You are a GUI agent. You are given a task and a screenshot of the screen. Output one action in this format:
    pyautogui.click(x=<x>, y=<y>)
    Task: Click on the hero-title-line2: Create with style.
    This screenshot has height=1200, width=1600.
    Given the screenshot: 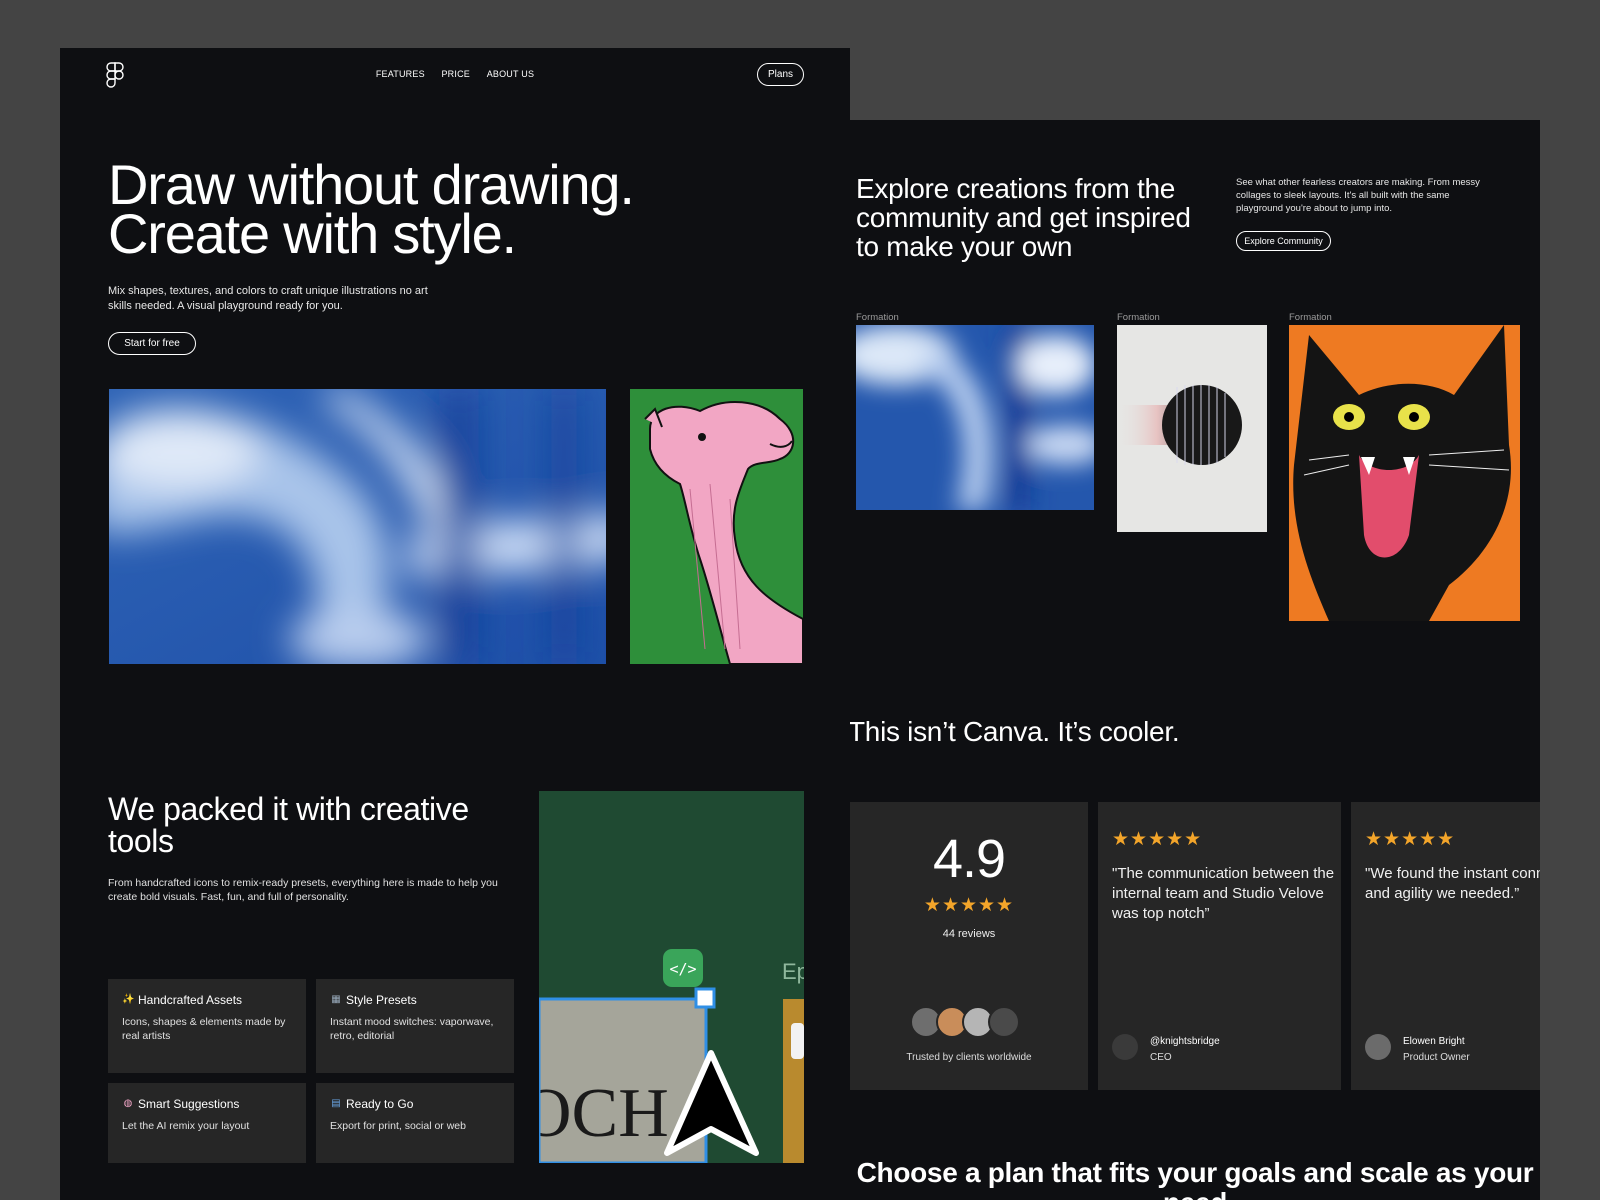 What is the action you would take?
    pyautogui.click(x=312, y=233)
    